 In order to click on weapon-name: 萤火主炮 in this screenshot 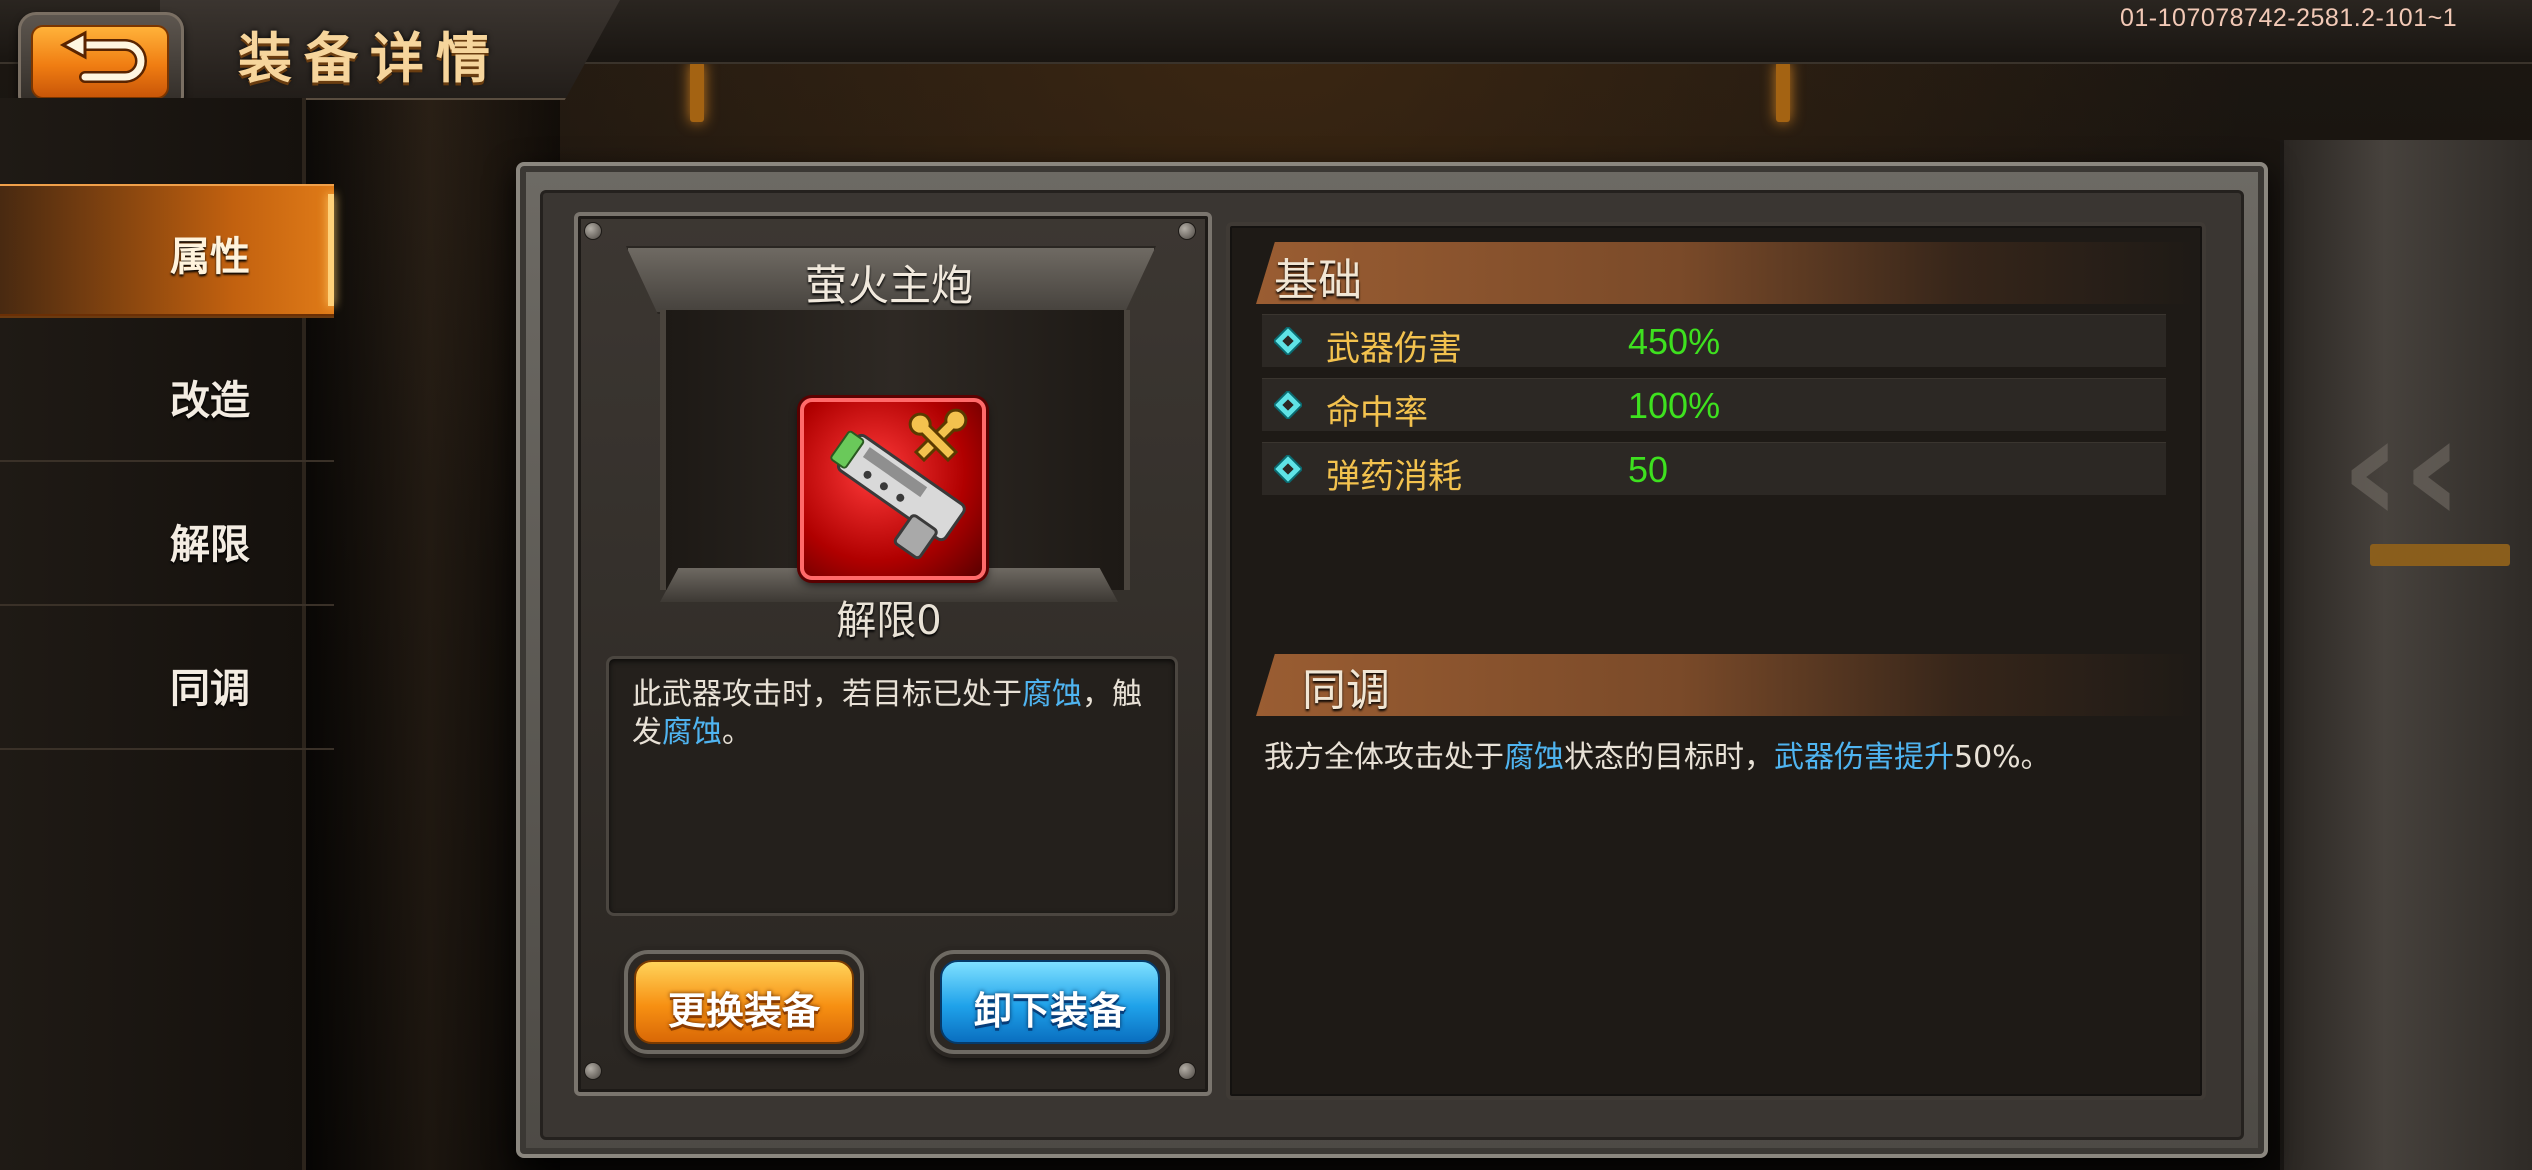, I will do `click(888, 285)`.